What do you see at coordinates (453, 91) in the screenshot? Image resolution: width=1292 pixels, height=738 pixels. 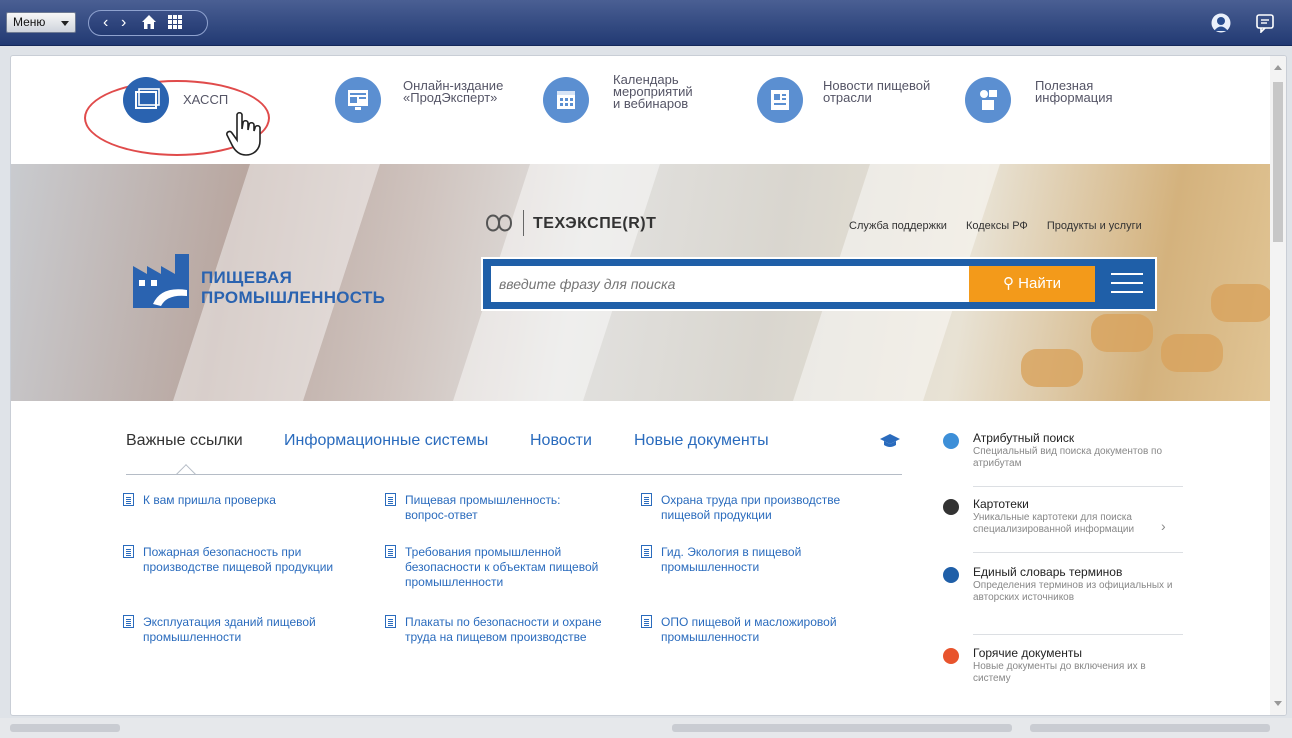 I see `quick-link-label: Онлайн-издание «ПродЭксперт»` at bounding box center [453, 91].